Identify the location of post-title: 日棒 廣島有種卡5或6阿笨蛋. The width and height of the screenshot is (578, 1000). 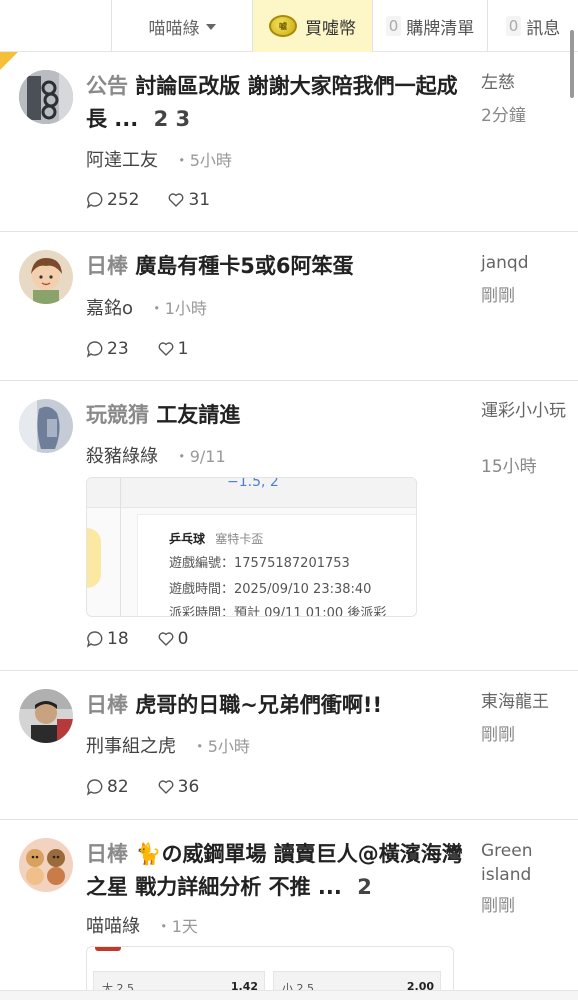
(278, 266).